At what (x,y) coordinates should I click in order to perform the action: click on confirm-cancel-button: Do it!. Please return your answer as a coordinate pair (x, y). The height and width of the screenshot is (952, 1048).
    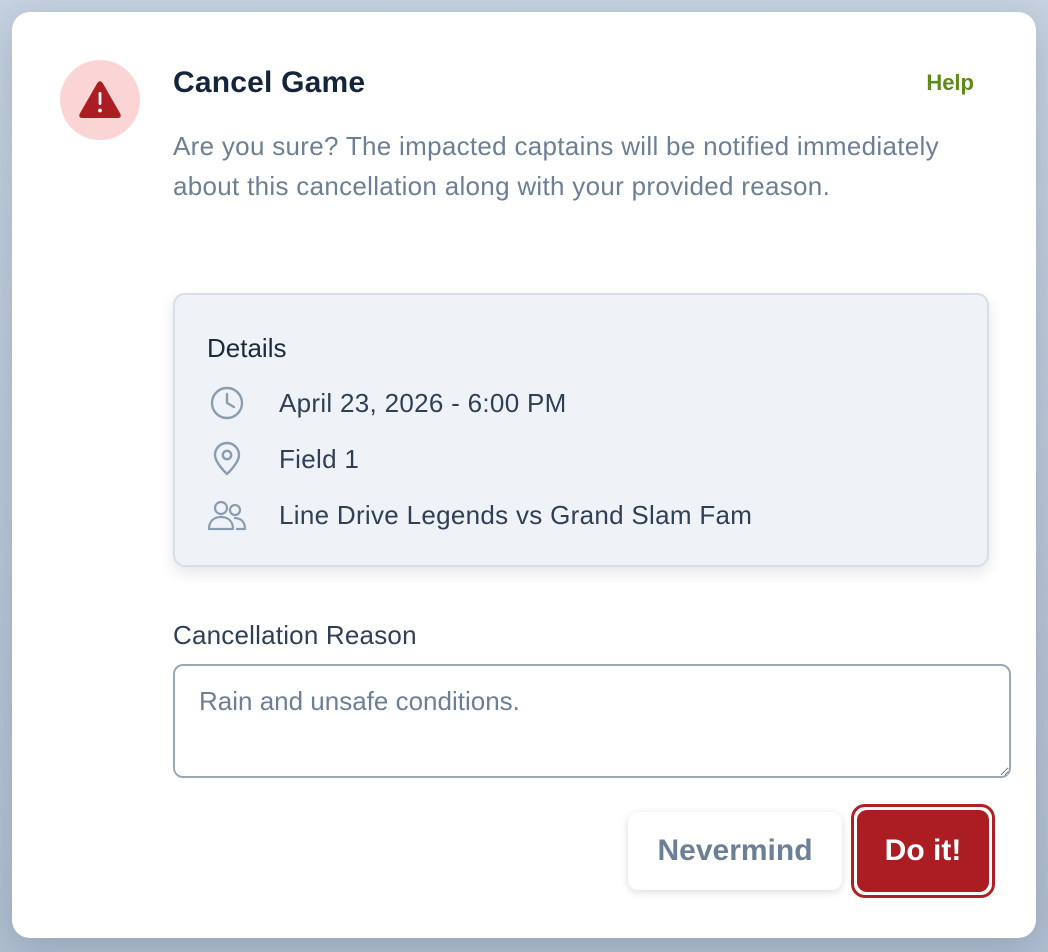
    Looking at the image, I should click on (923, 851).